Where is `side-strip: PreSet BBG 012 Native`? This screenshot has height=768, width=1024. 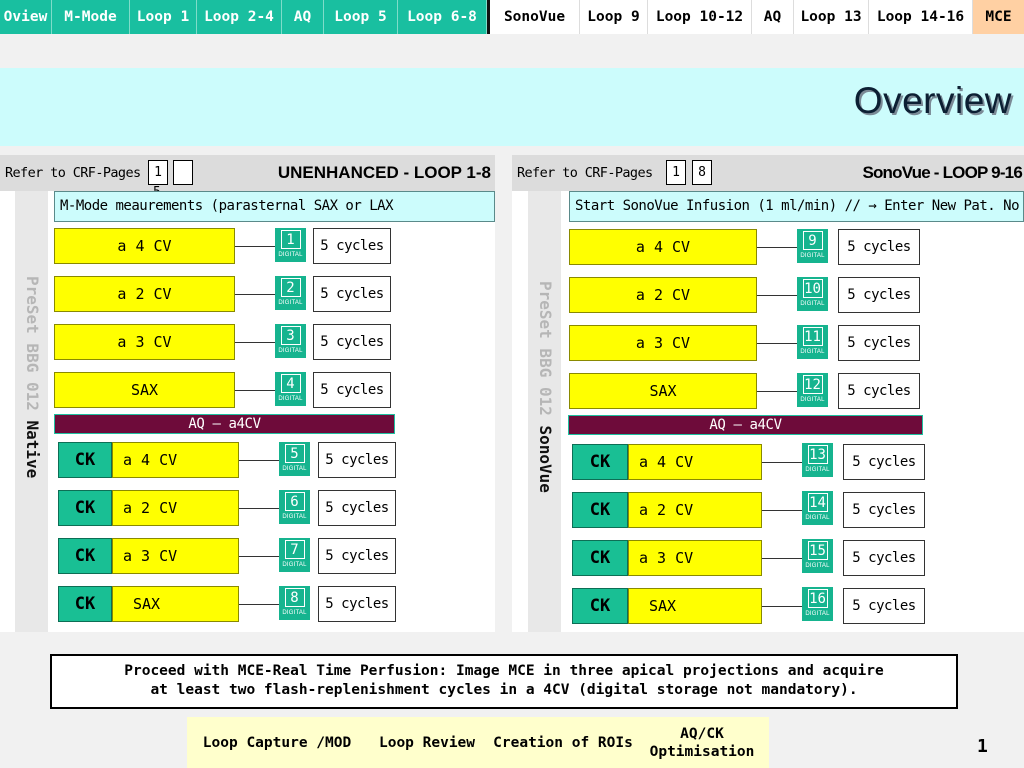 side-strip: PreSet BBG 012 Native is located at coordinates (31, 411).